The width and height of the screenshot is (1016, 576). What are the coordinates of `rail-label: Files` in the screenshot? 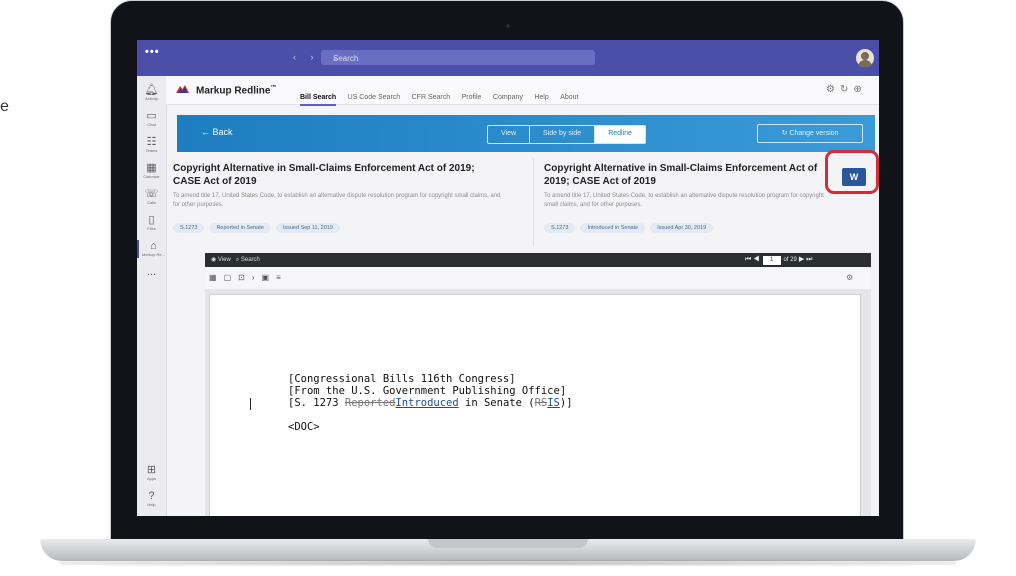 It's located at (151, 228).